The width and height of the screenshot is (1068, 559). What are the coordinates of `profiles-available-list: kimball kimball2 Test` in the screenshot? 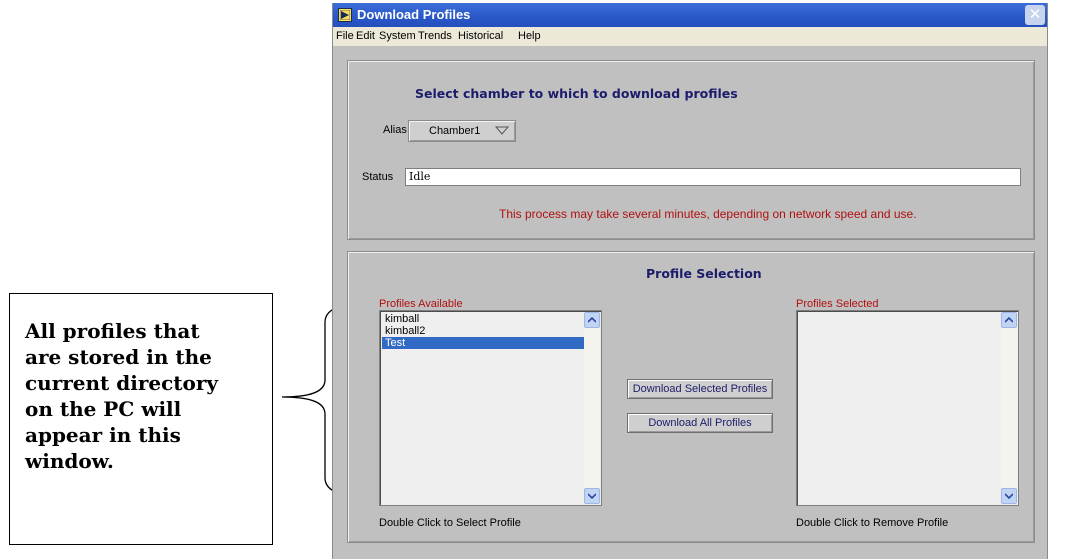 It's located at (490, 408).